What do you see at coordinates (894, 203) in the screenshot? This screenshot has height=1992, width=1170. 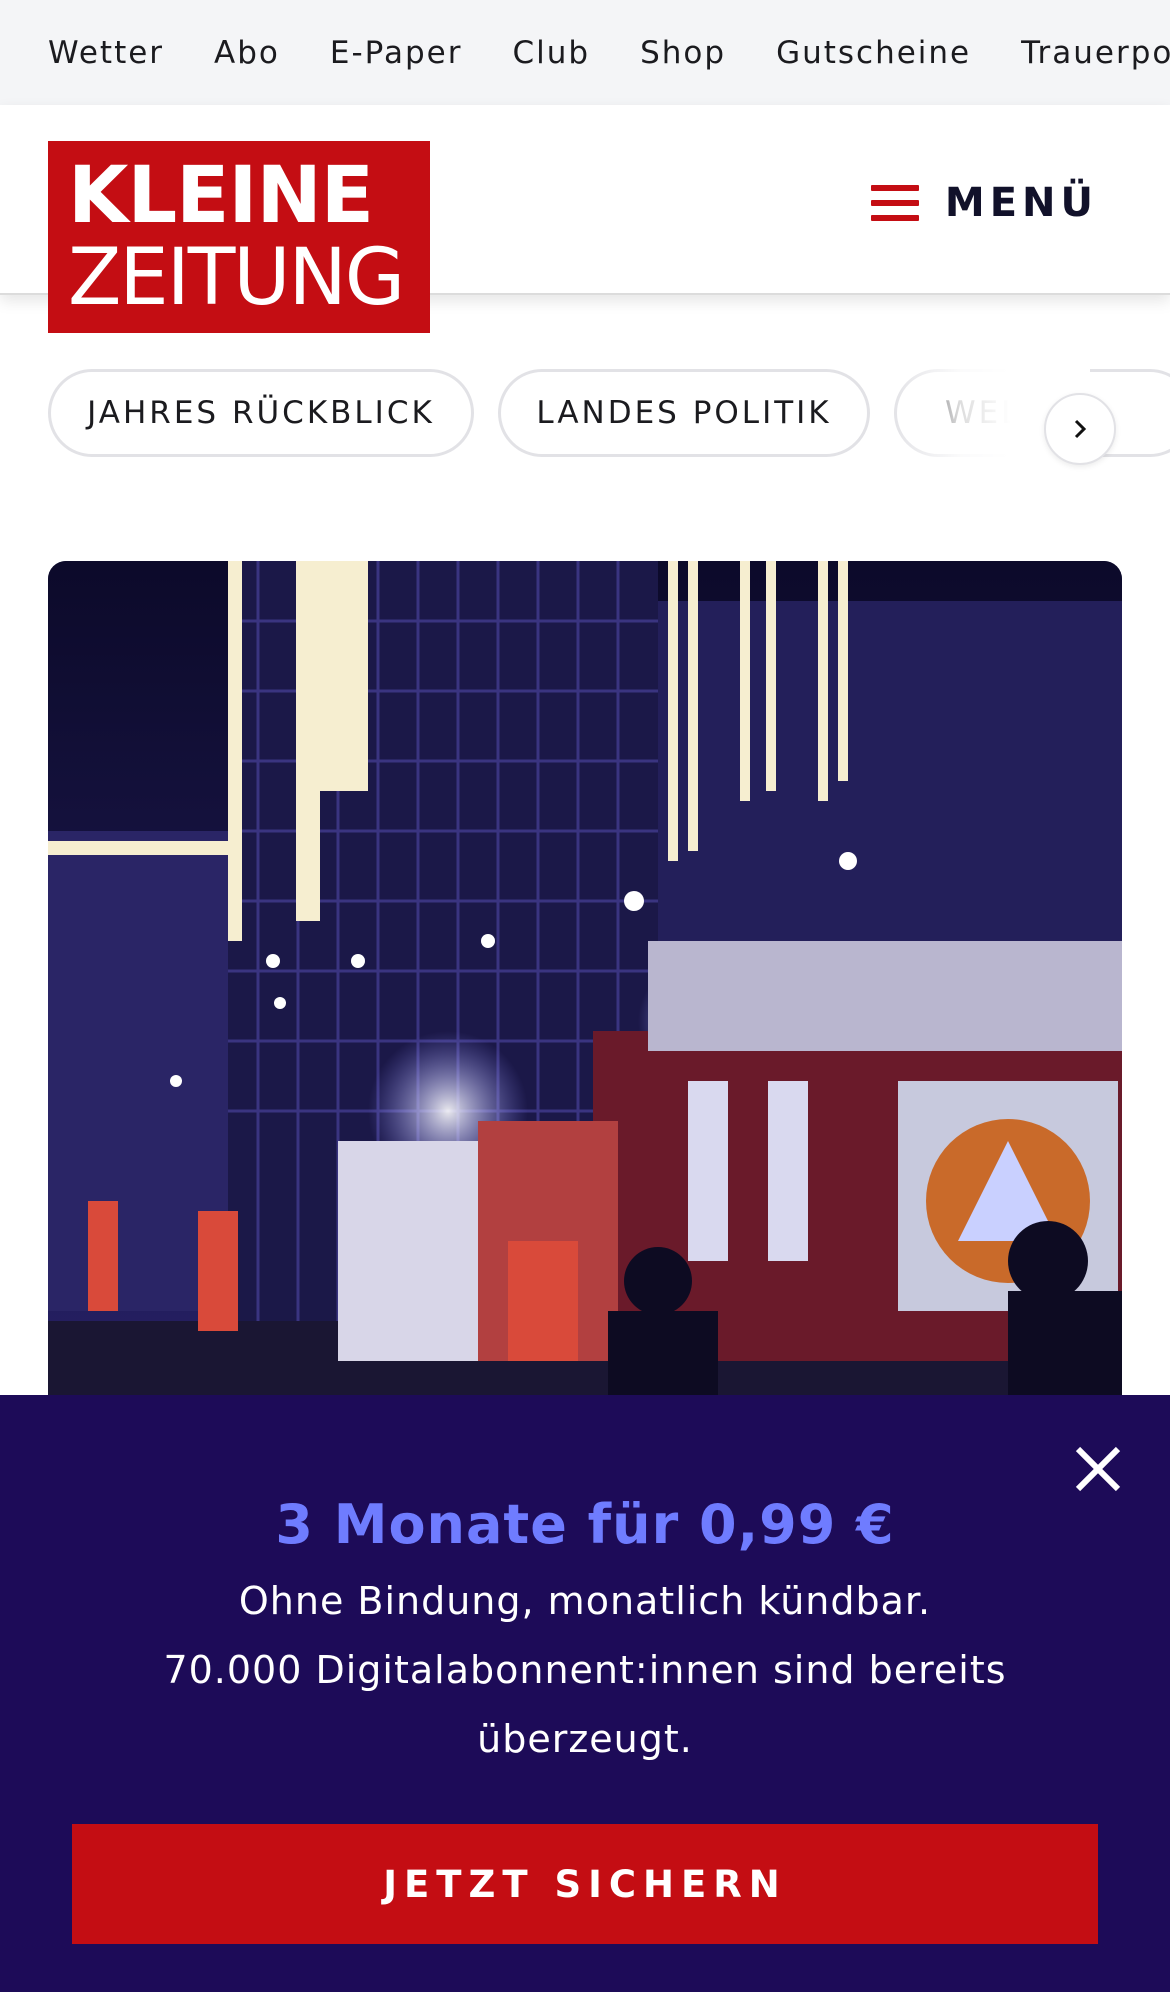 I see `hamburger-icon` at bounding box center [894, 203].